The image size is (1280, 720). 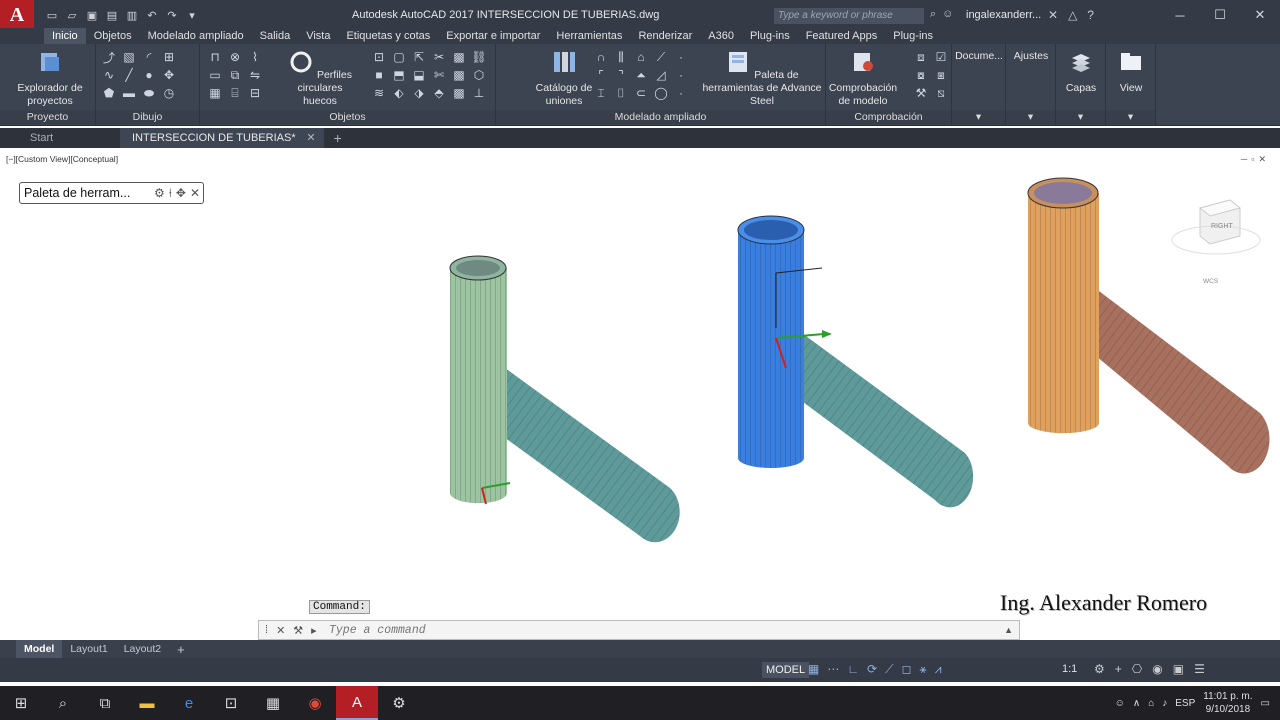 I want to click on audit-icon: ☑, so click(x=941, y=57).